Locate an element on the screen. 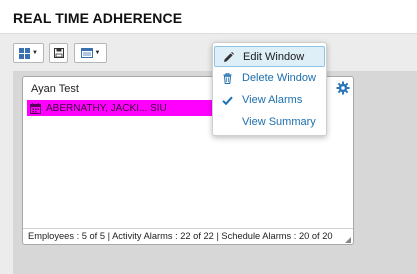  save-icon is located at coordinates (58, 53).